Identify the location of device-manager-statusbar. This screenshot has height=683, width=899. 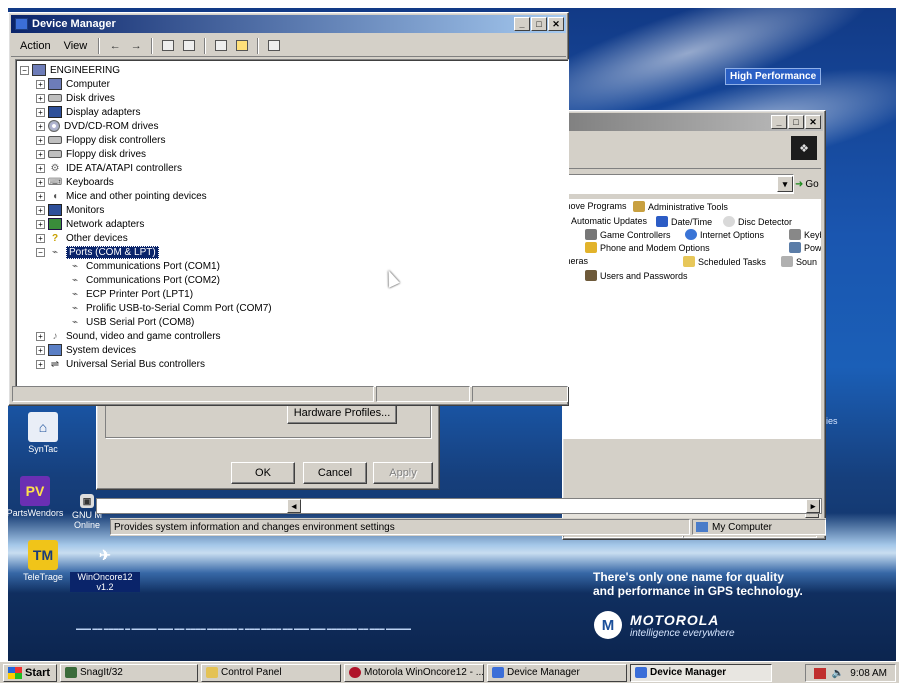
(290, 394).